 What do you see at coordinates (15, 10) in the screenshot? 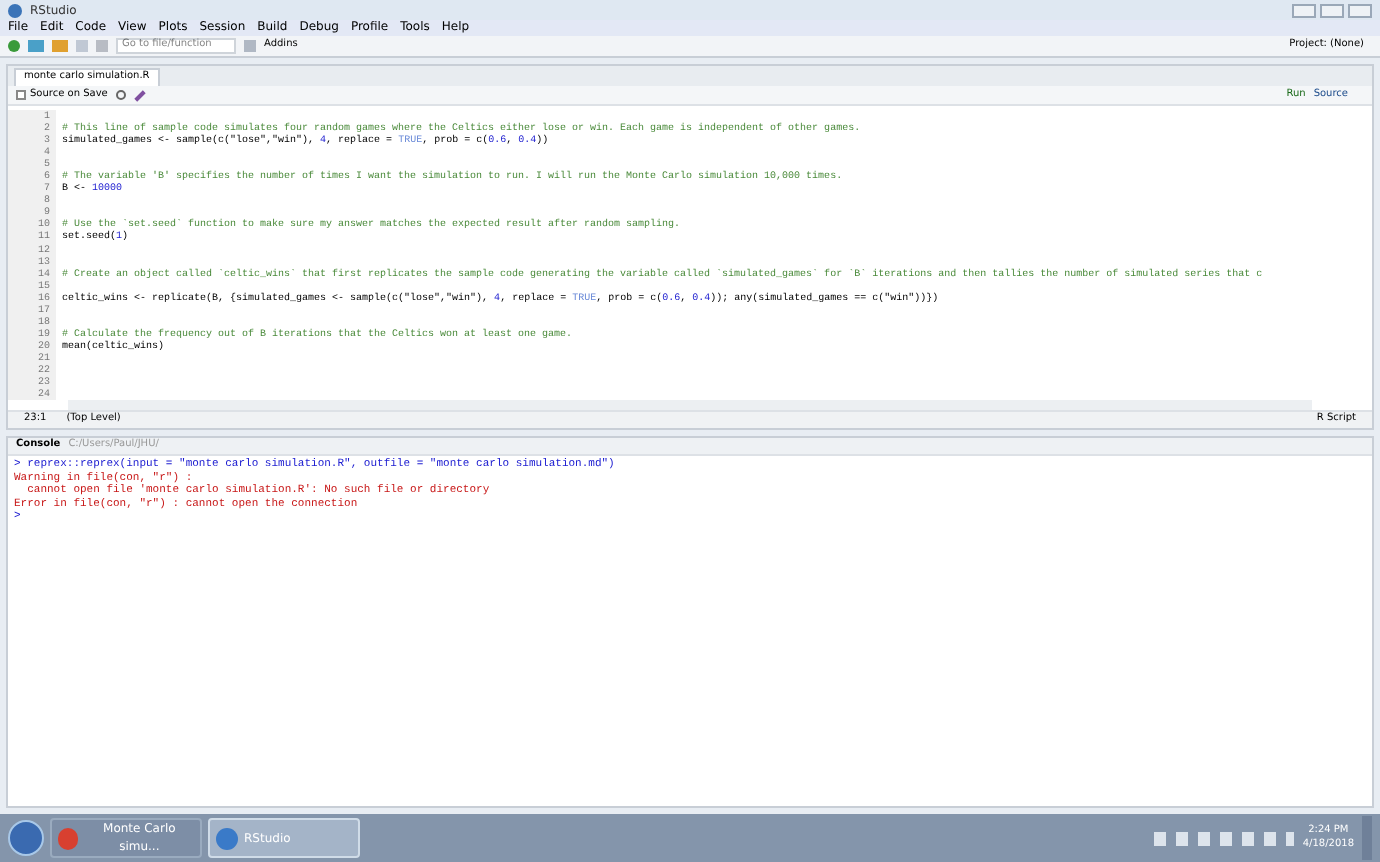
I see `app-logo-icon` at bounding box center [15, 10].